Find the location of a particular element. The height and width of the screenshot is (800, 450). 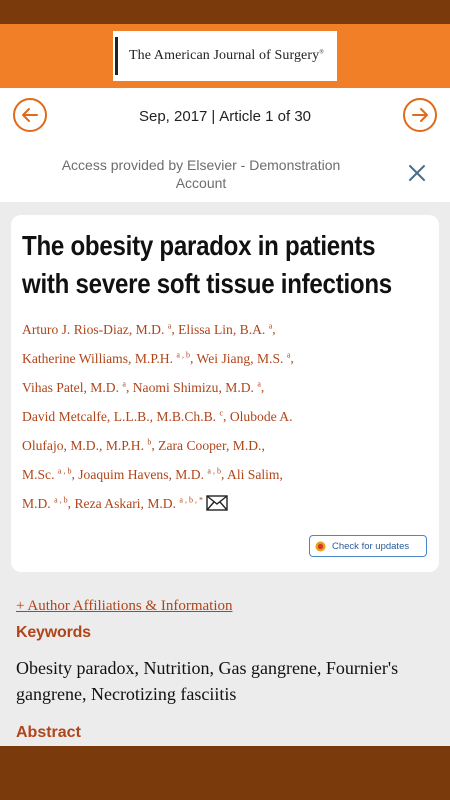

author-name: Katherine Williams, M.P.H. a , b is located at coordinates (106, 358).